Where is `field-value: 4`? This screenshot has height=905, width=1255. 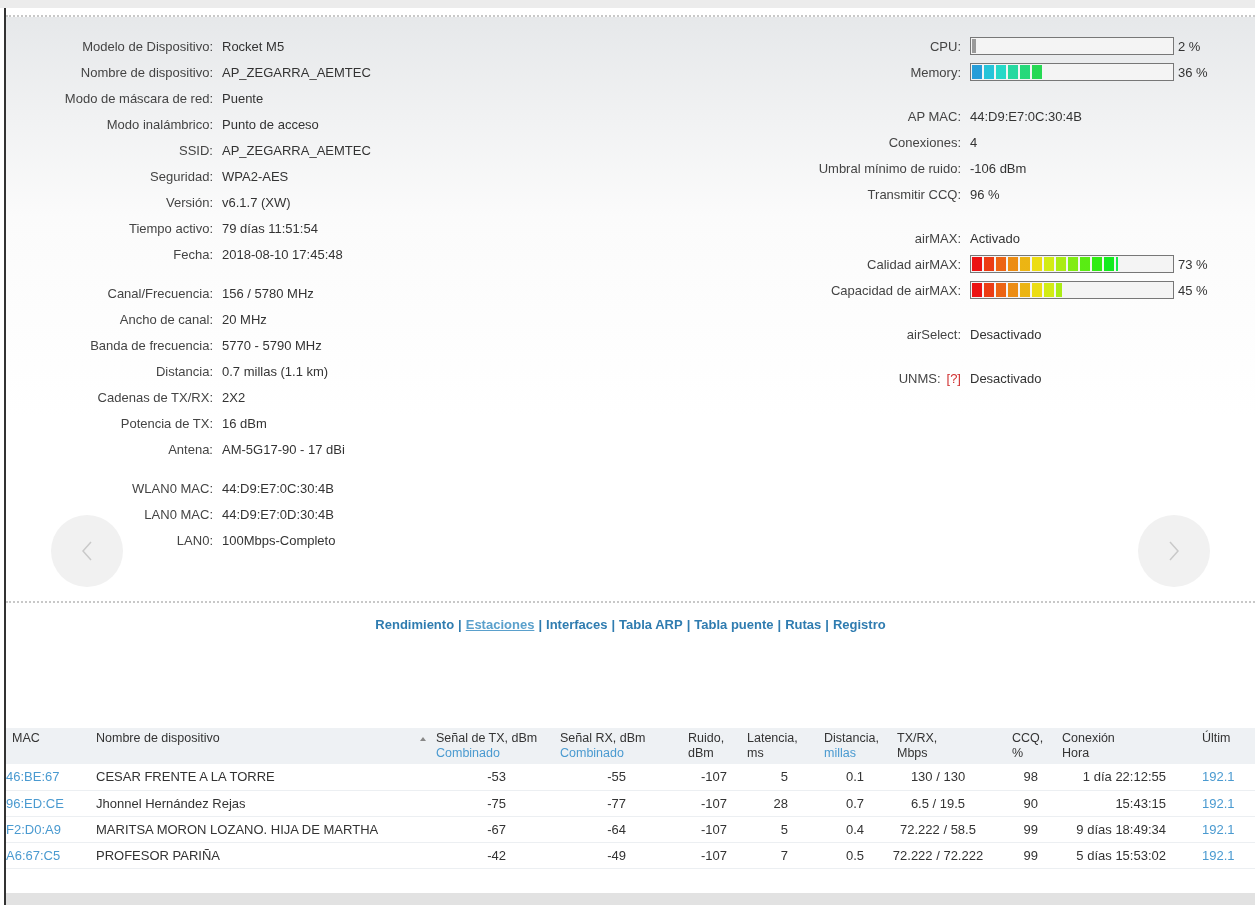 field-value: 4 is located at coordinates (974, 142).